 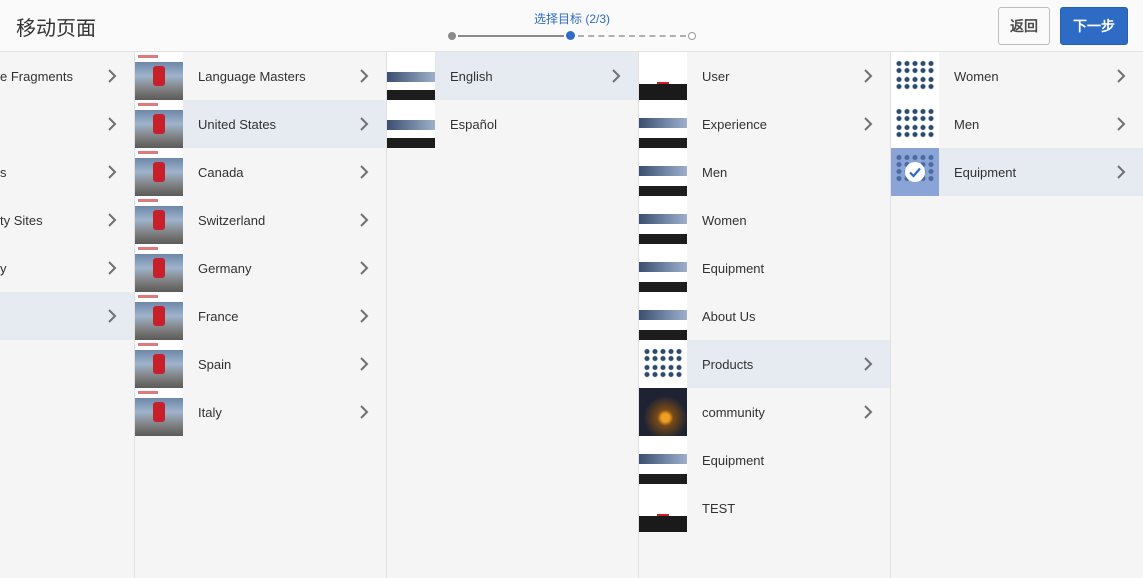 I want to click on item-label: Experience, so click(x=735, y=124).